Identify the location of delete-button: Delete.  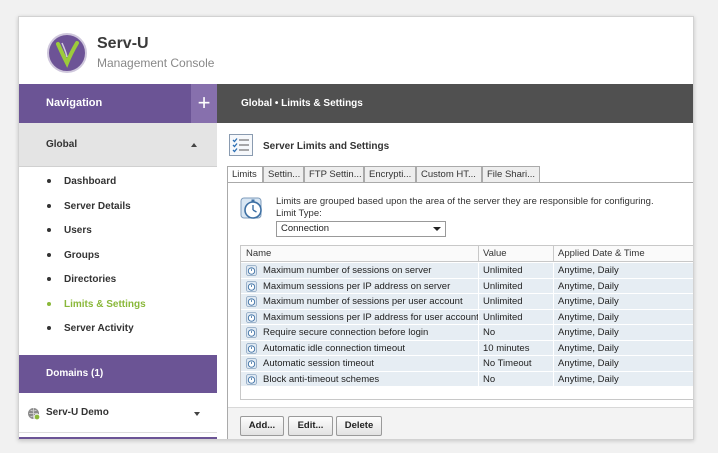
(359, 426).